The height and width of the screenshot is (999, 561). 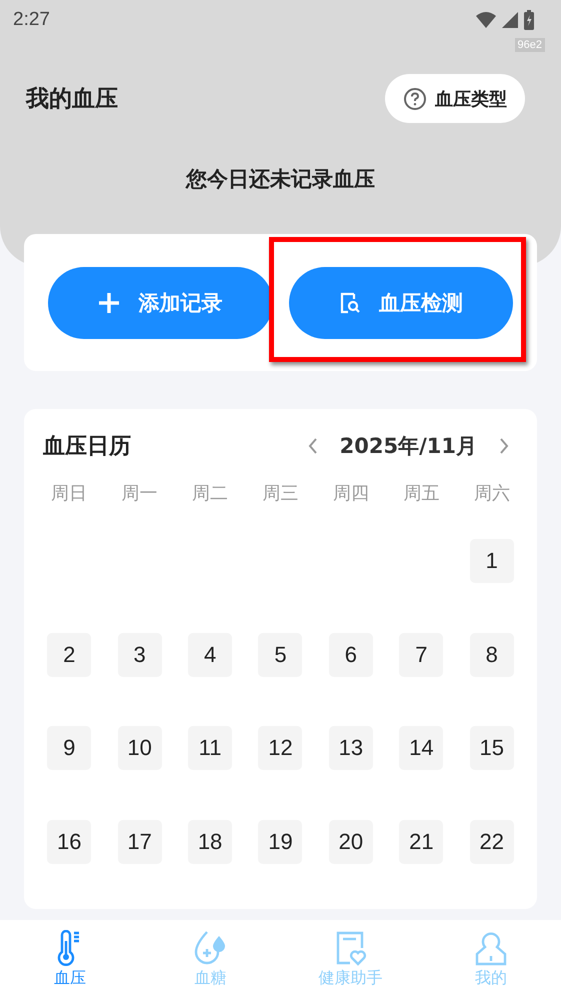 I want to click on page-title: 我的血压, so click(x=72, y=99).